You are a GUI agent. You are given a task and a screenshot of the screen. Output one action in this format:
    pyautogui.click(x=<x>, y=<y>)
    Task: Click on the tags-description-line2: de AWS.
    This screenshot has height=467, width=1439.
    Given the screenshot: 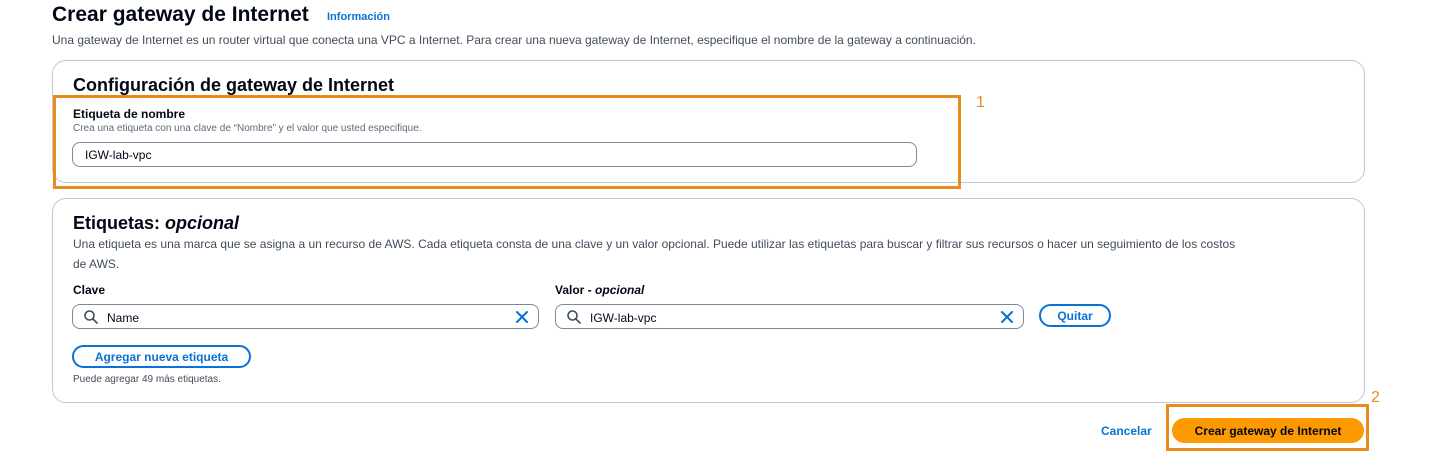 What is the action you would take?
    pyautogui.click(x=96, y=264)
    